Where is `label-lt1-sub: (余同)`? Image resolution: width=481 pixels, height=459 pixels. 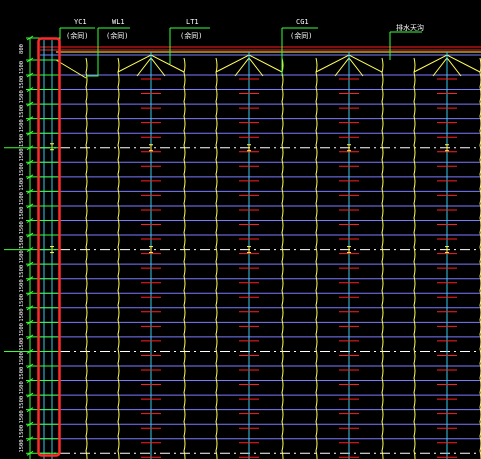
label-lt1-sub: (余同) is located at coordinates (191, 35).